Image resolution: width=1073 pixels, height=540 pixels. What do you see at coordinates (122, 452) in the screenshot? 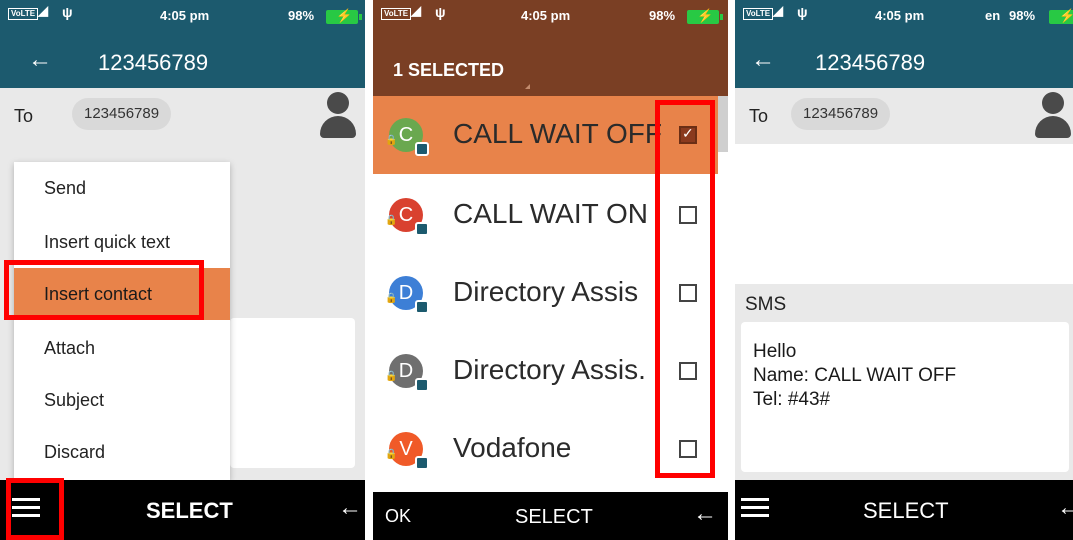
I see `menu-item-discard: Discard` at bounding box center [122, 452].